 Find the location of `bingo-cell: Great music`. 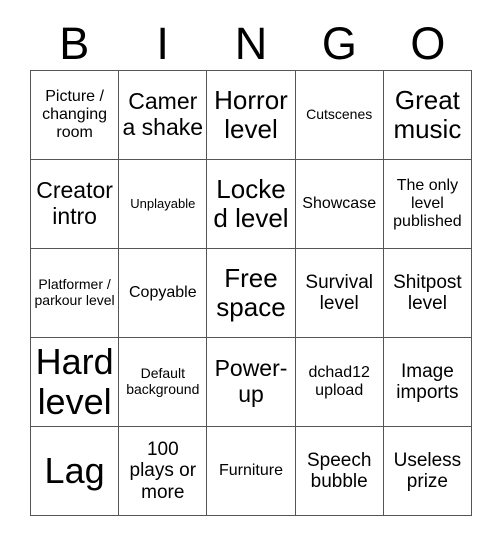

bingo-cell: Great music is located at coordinates (427, 115).